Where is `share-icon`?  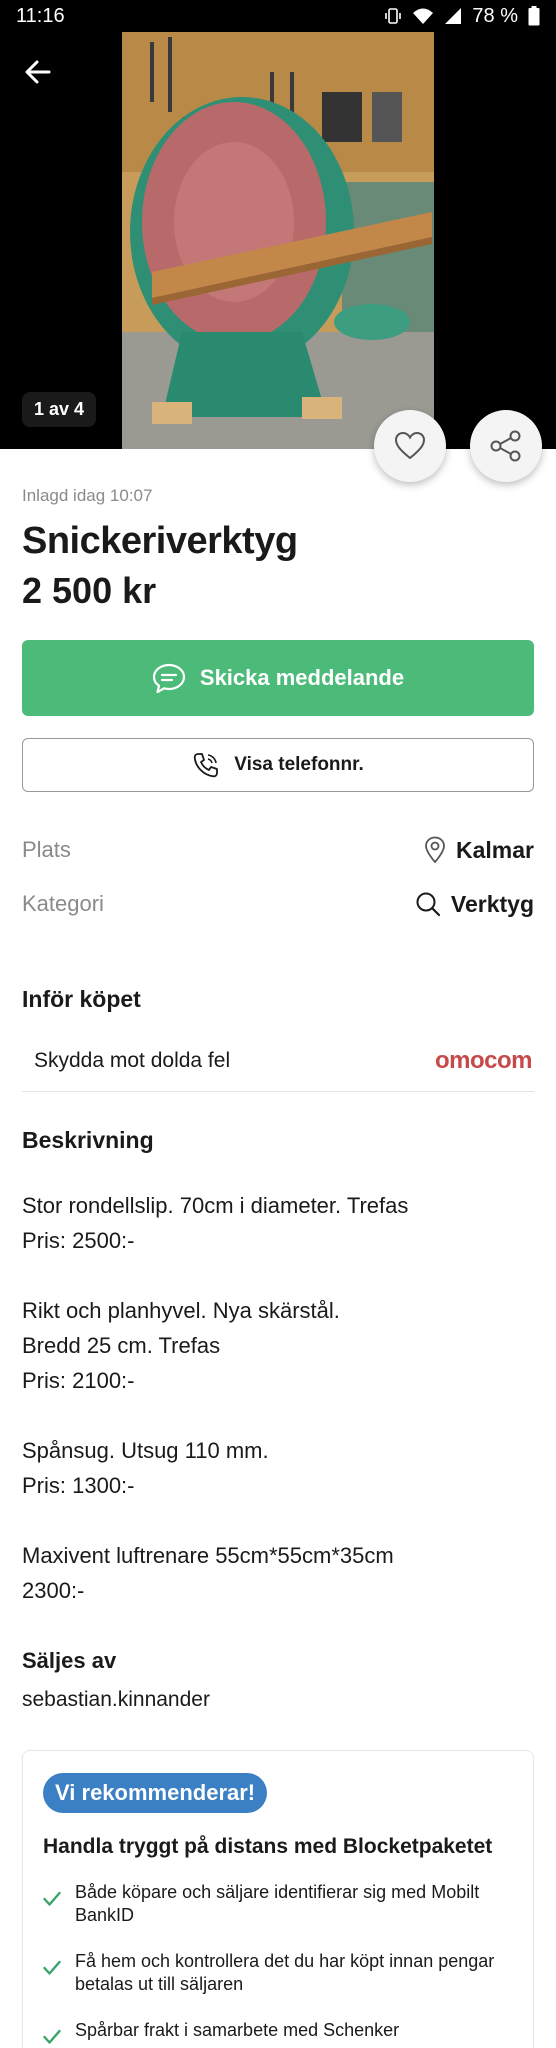
share-icon is located at coordinates (505, 446).